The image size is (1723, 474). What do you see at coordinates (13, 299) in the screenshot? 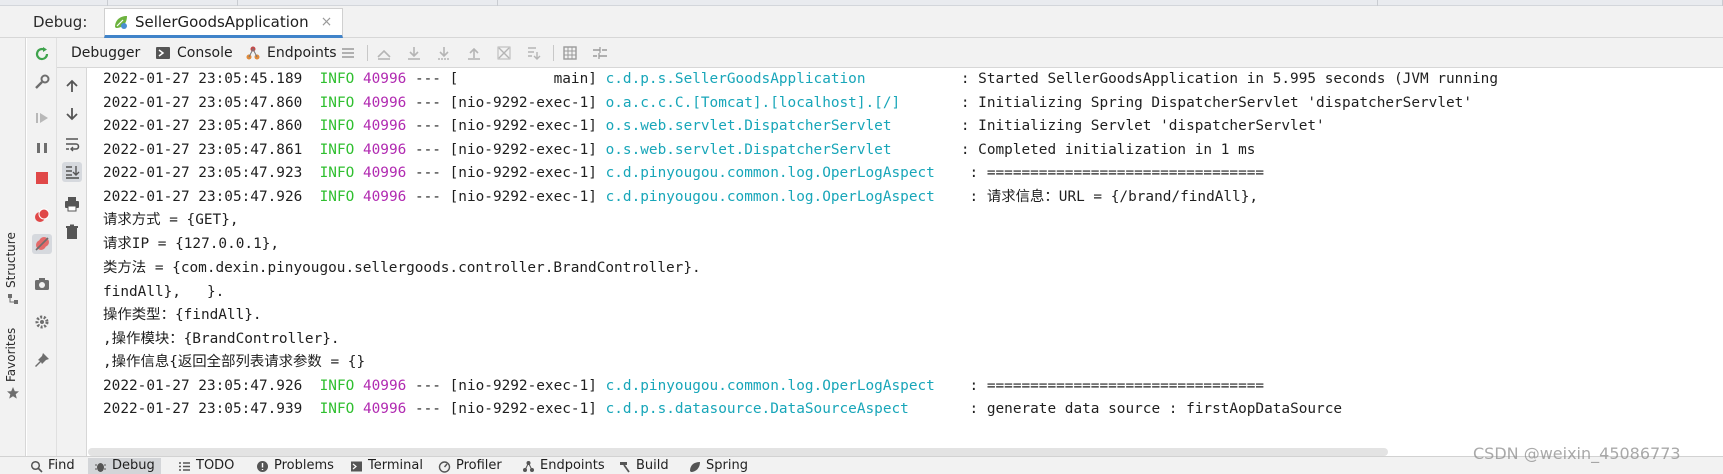
I see `structure-icon` at bounding box center [13, 299].